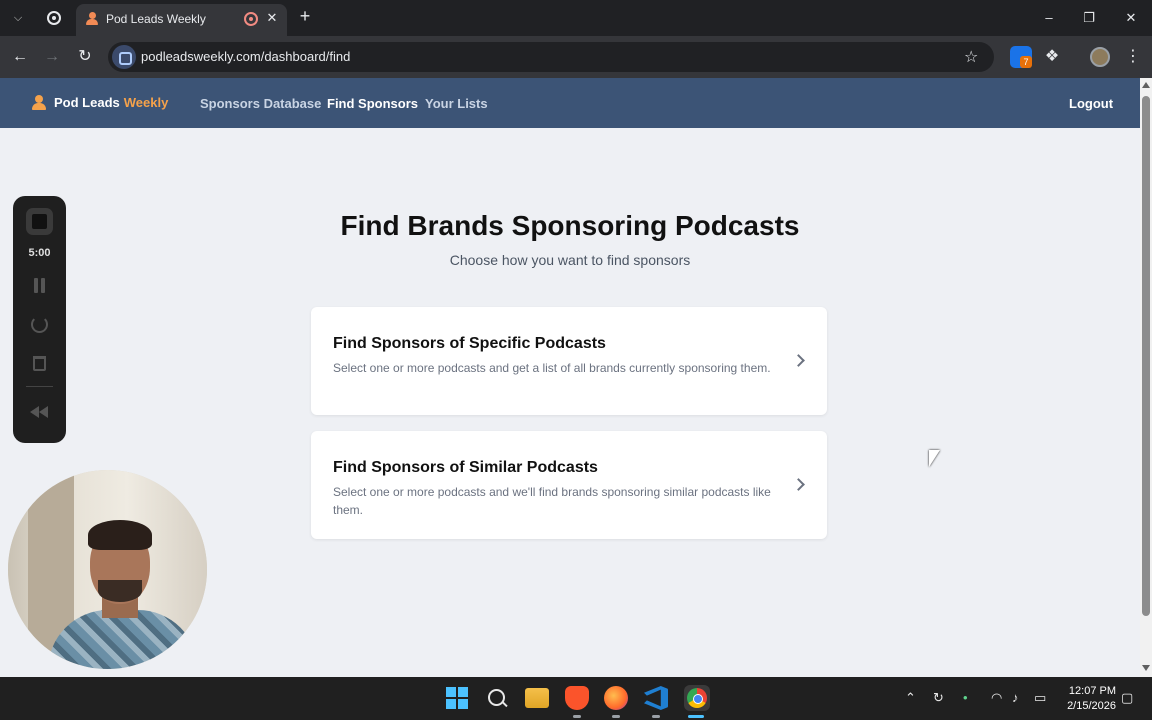  Describe the element at coordinates (1146, 85) in the screenshot. I see `scroll-up-arrow-icon` at that location.